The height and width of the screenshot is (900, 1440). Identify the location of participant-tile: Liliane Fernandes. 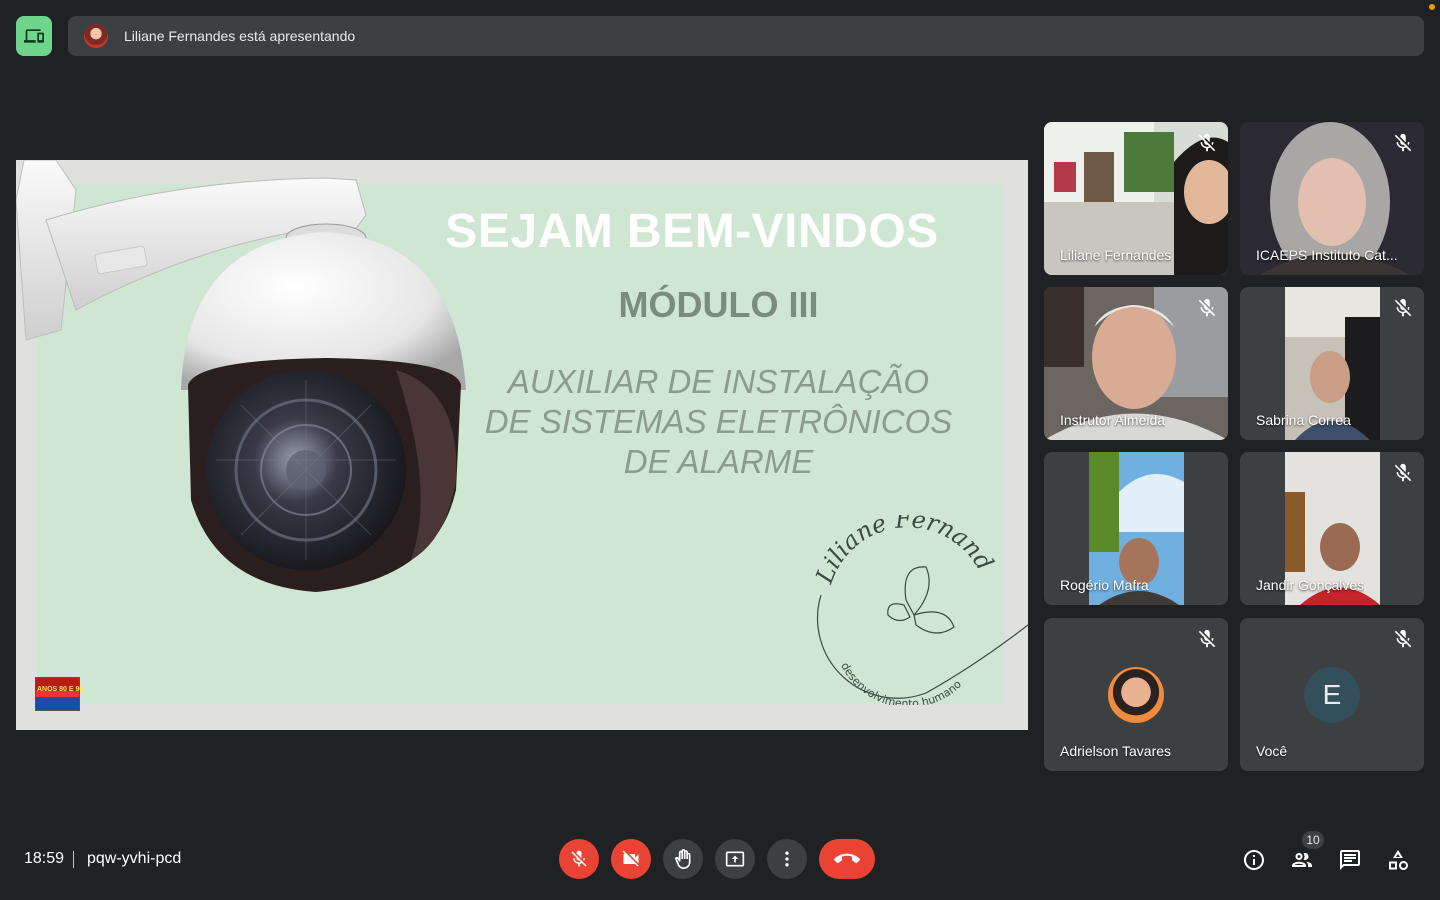
(1136, 198).